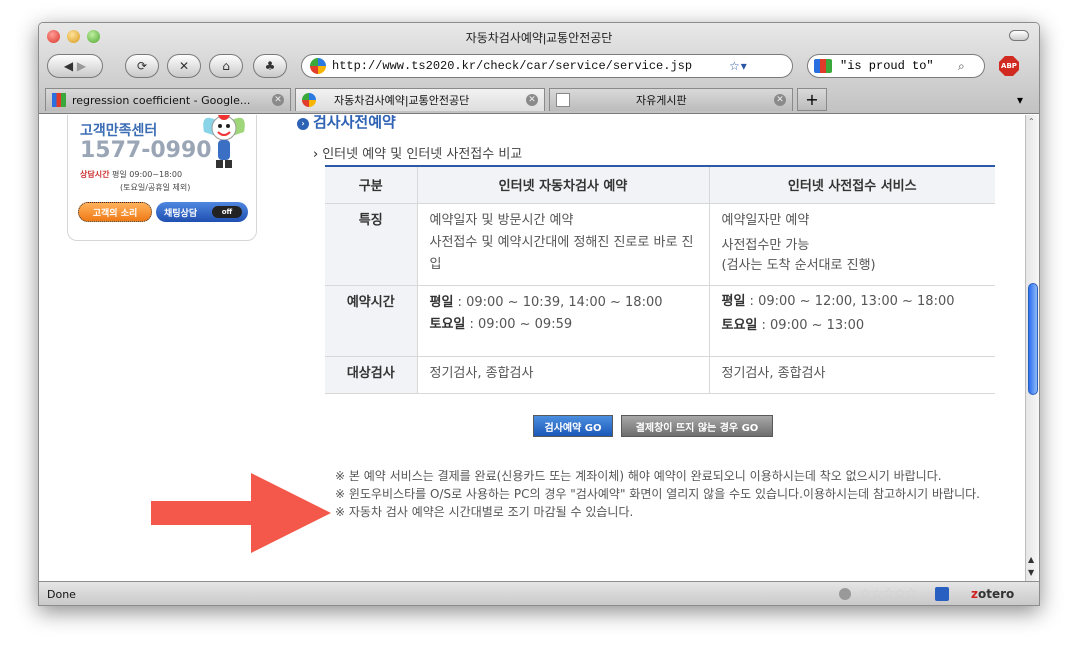 This screenshot has width=1079, height=659. What do you see at coordinates (147, 174) in the screenshot?
I see `hours-value: 평일 09:00~18:00` at bounding box center [147, 174].